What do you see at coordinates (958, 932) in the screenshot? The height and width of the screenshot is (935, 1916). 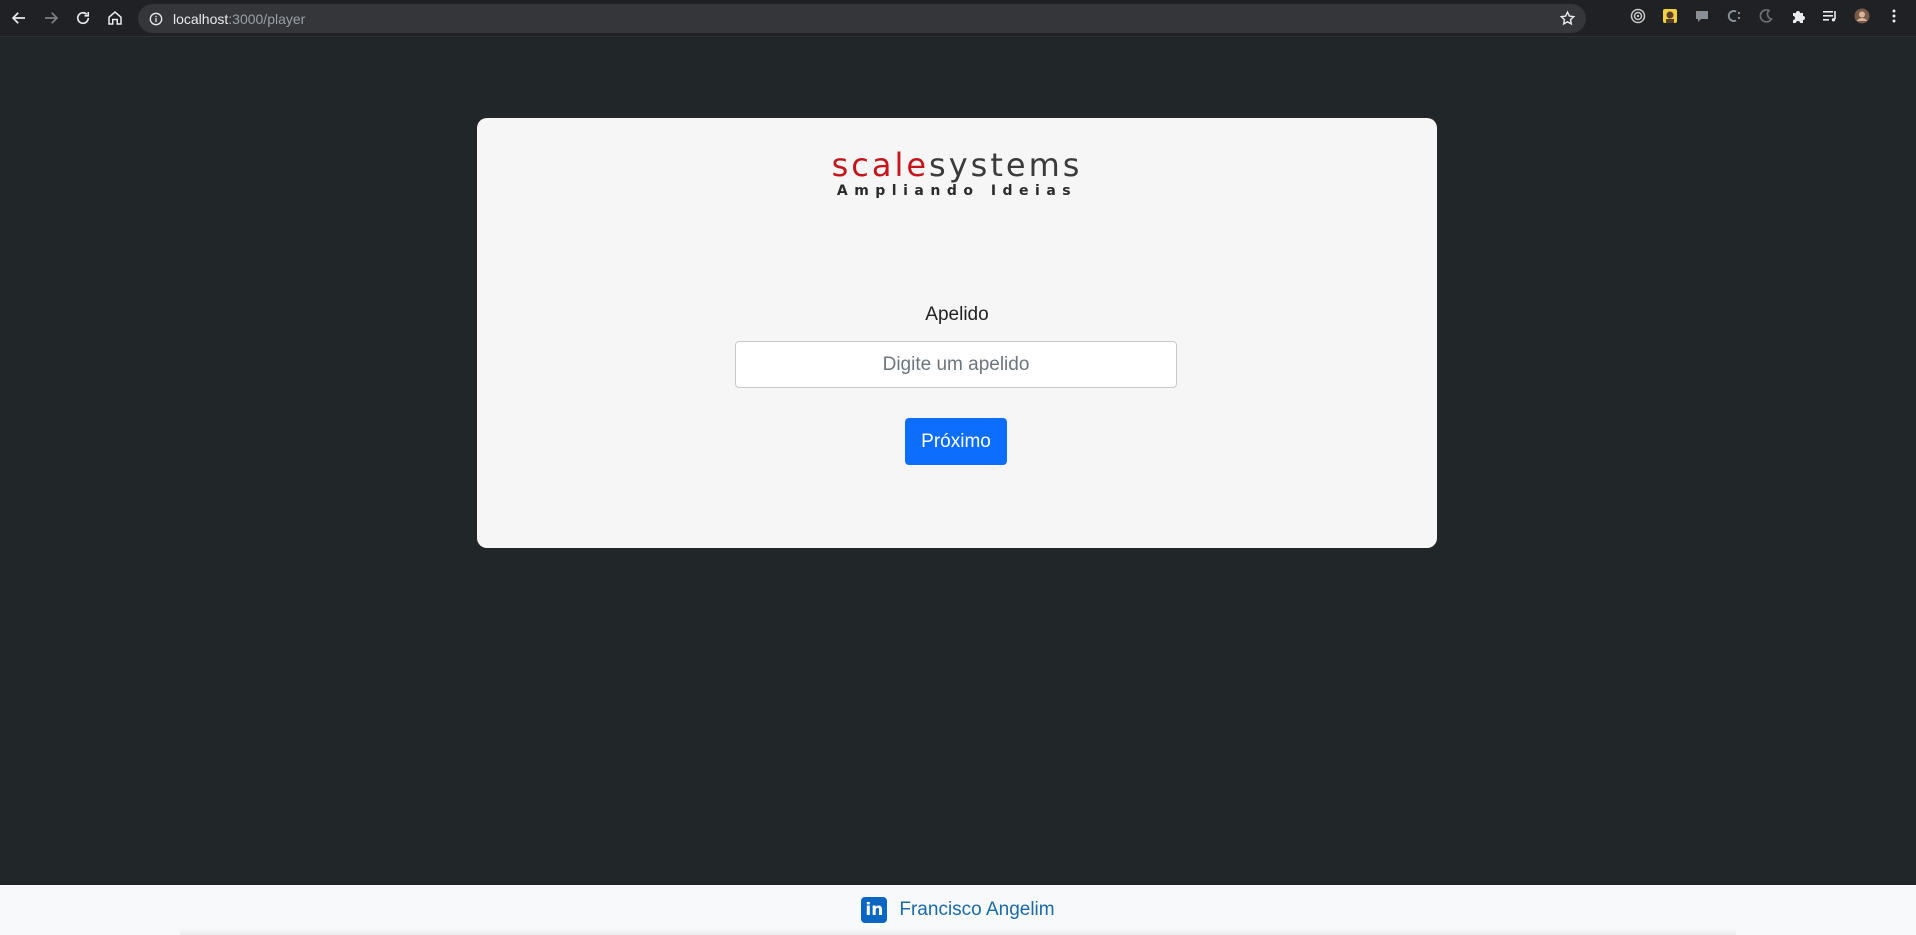 I see `footer-shadow` at bounding box center [958, 932].